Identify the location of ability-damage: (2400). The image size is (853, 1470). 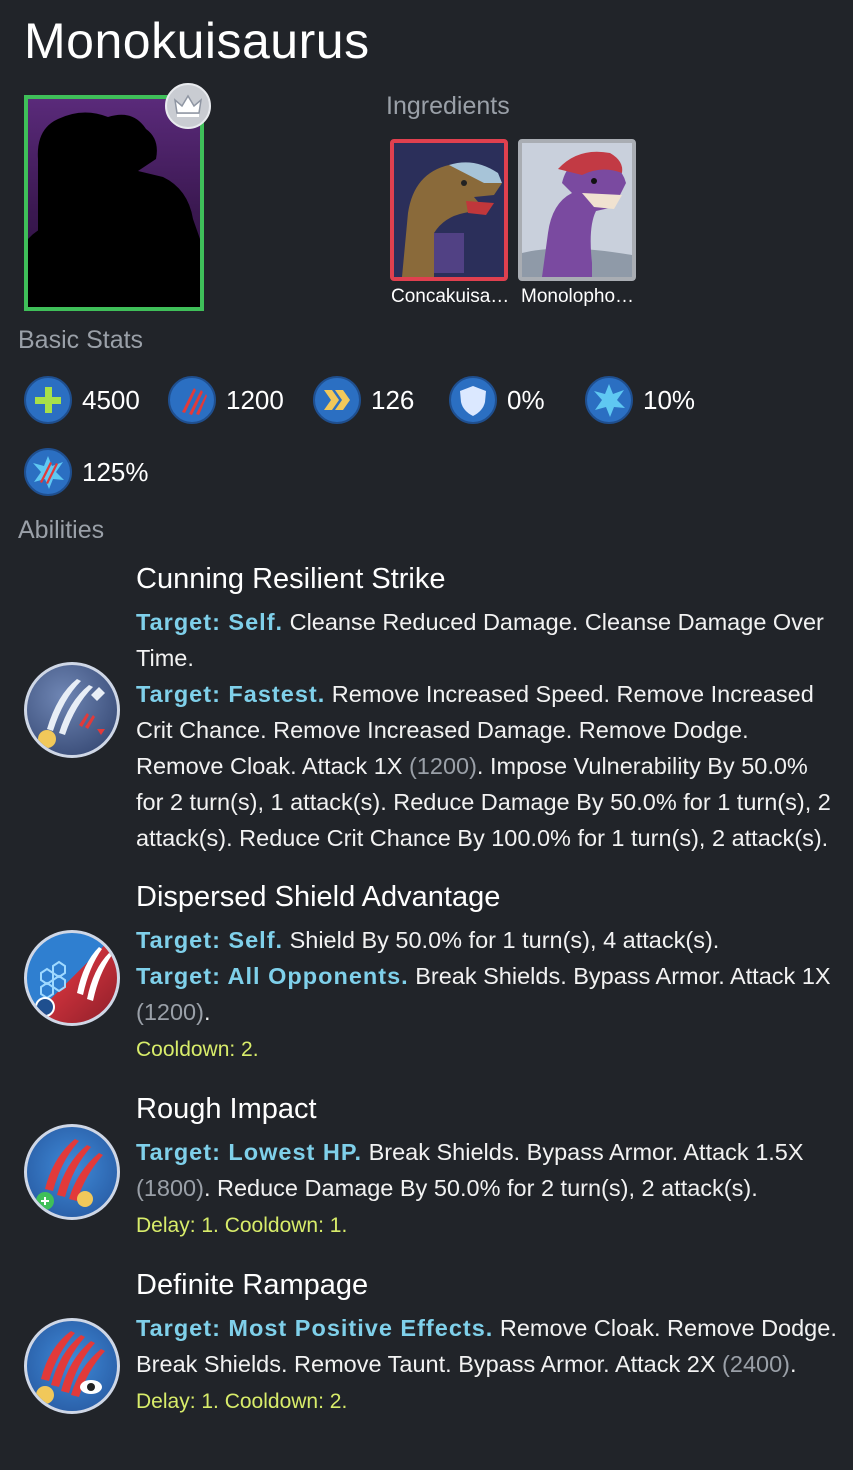
(756, 1364).